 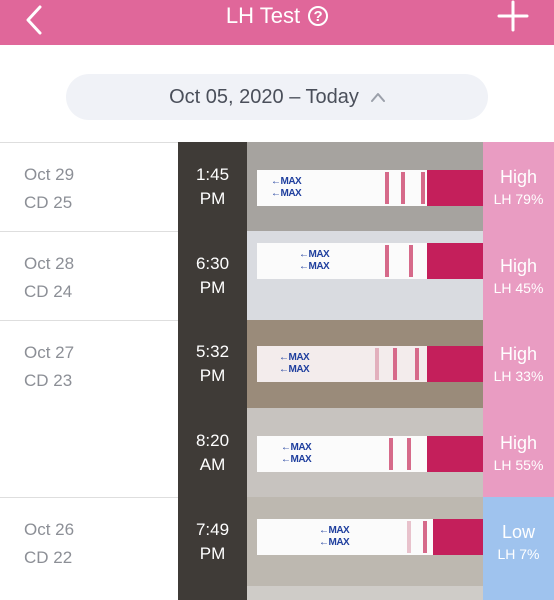 What do you see at coordinates (89, 186) in the screenshot?
I see `day-cell: Oct 29 CD 25` at bounding box center [89, 186].